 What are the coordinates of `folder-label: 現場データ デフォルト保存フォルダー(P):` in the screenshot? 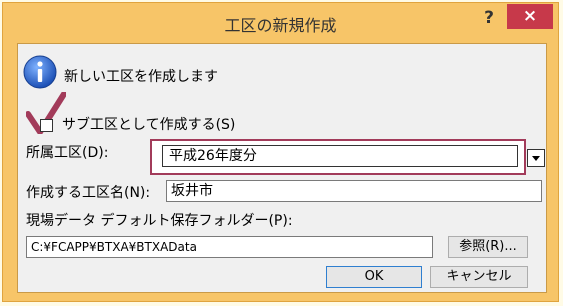 It's located at (159, 221).